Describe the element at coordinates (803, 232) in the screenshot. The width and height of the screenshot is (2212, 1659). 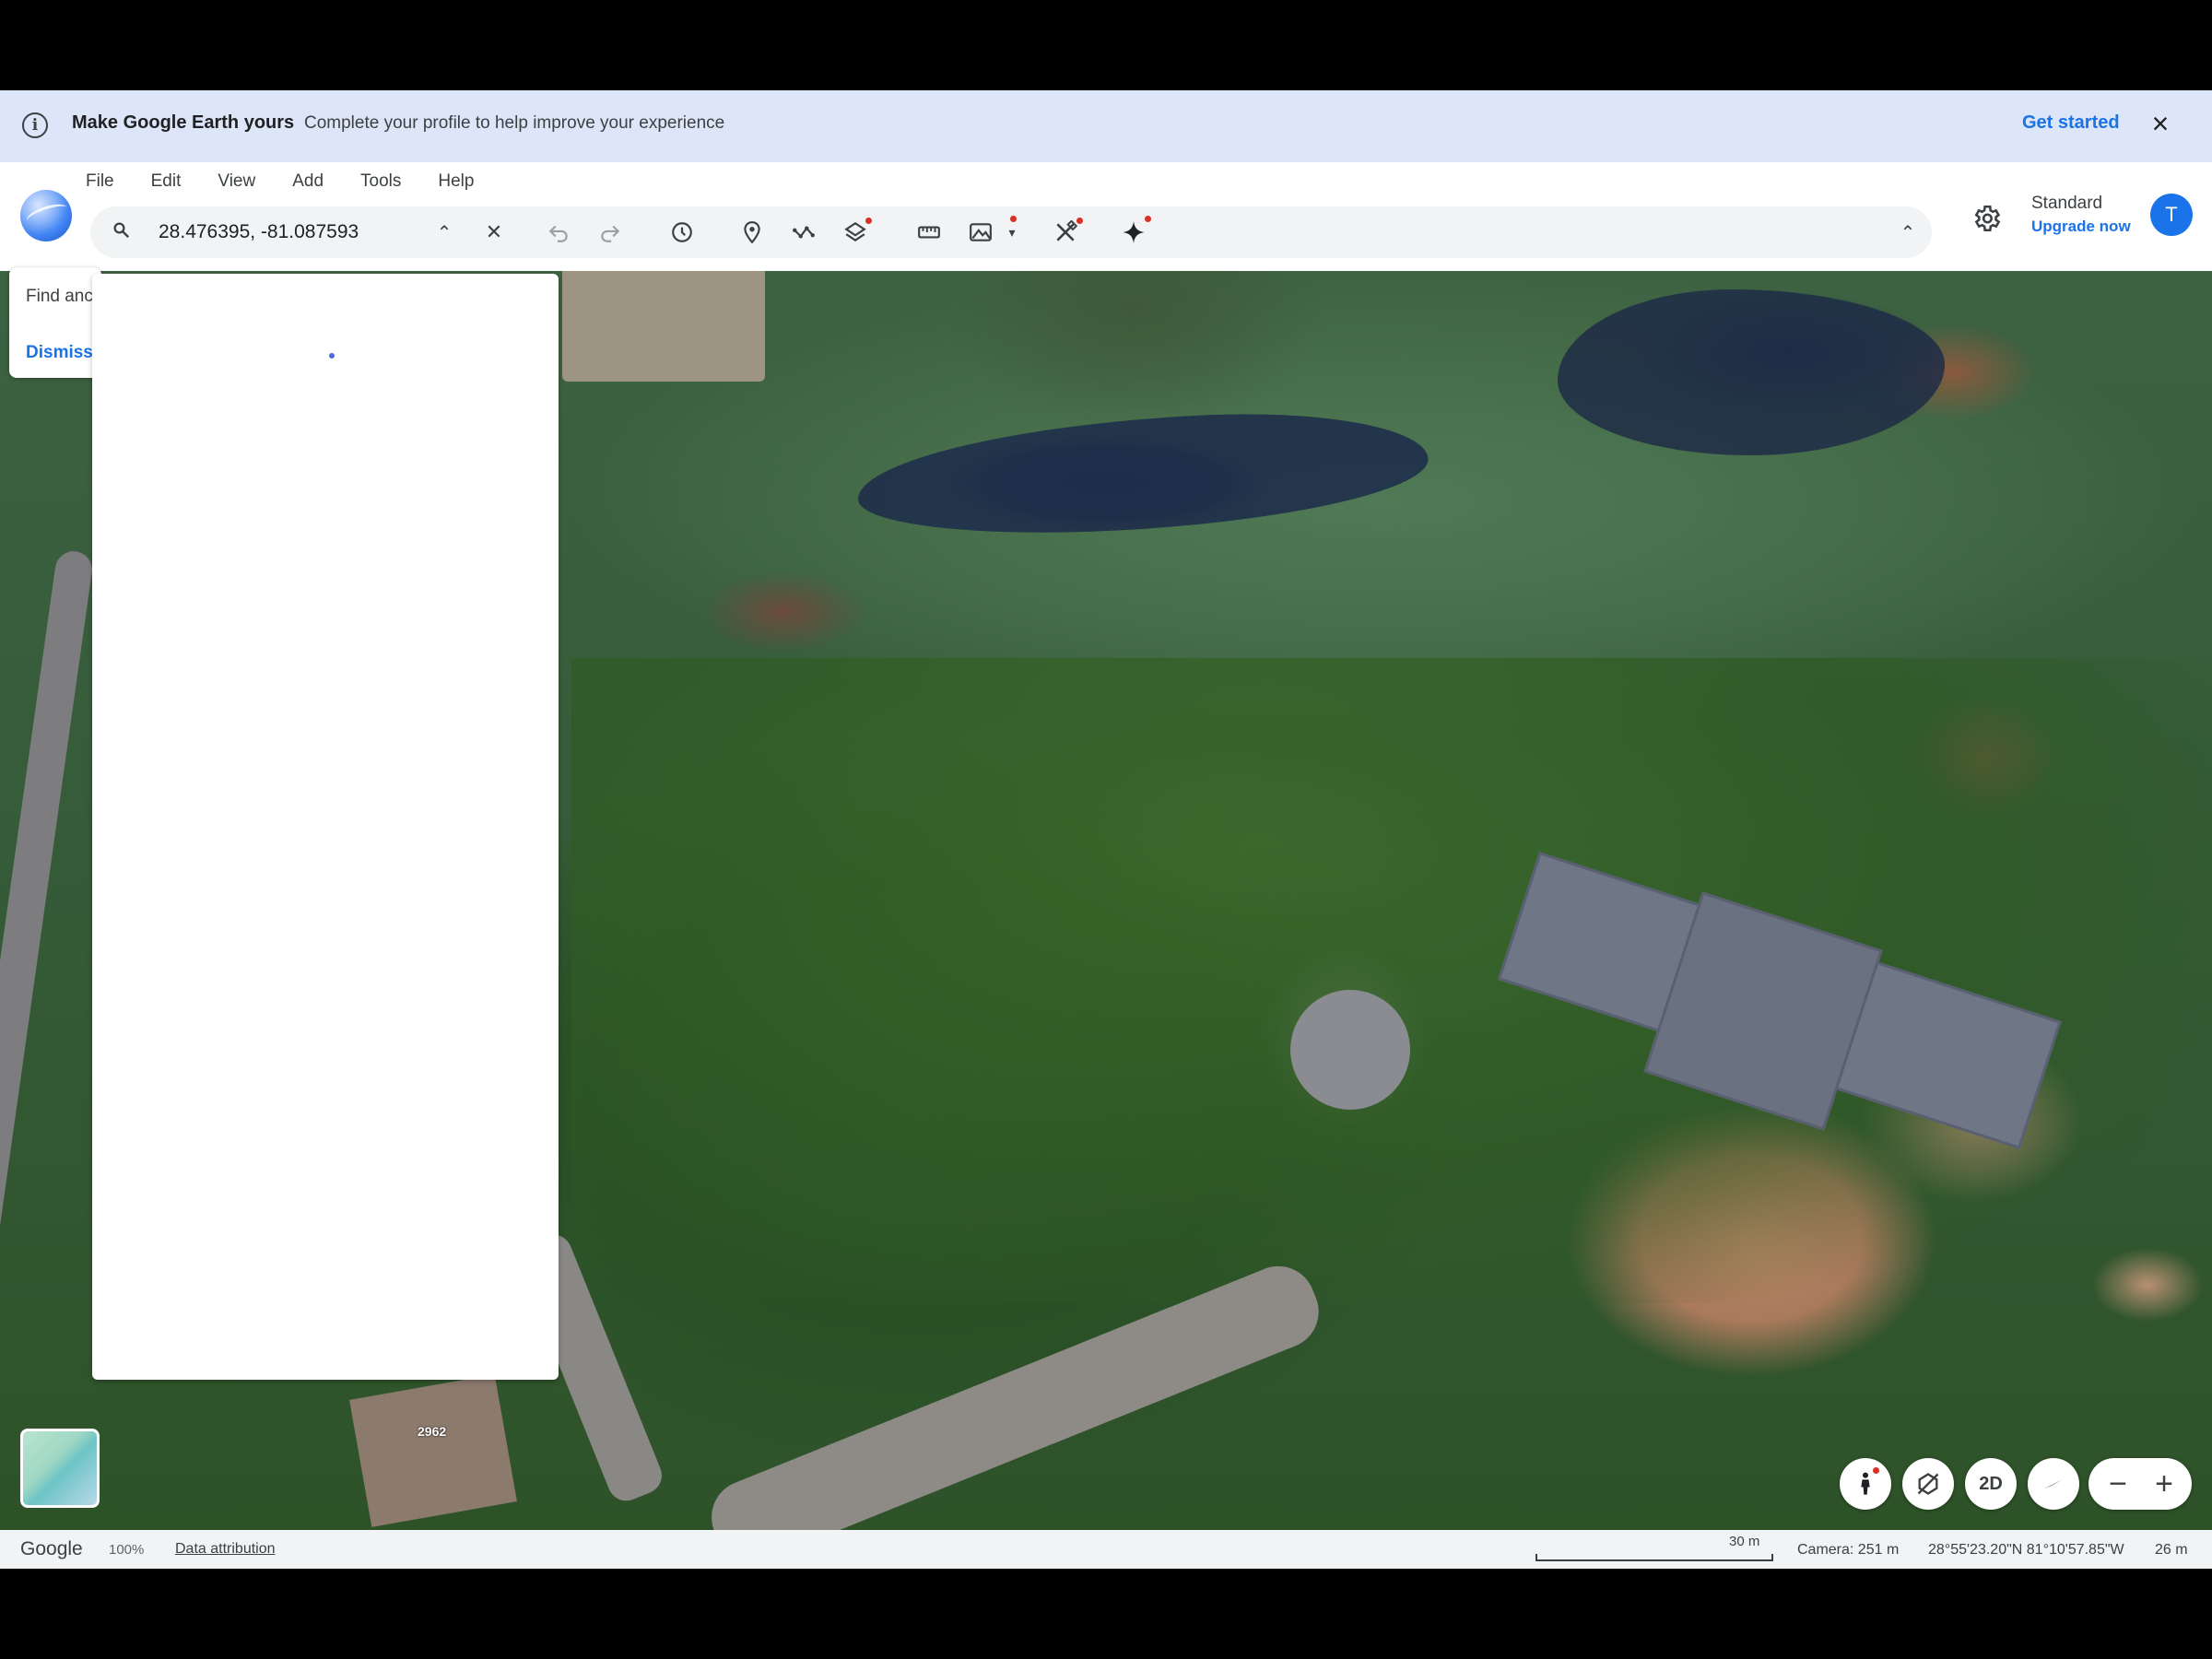
I see `add-path-icon` at that location.